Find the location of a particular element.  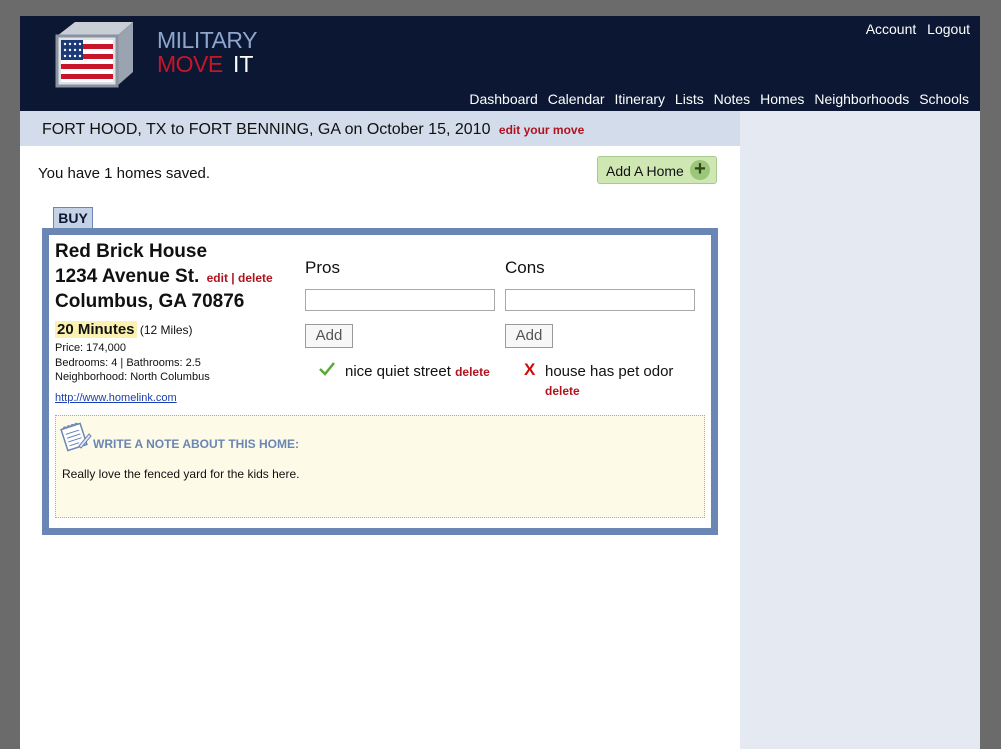

nav-notes: Notes is located at coordinates (732, 99).